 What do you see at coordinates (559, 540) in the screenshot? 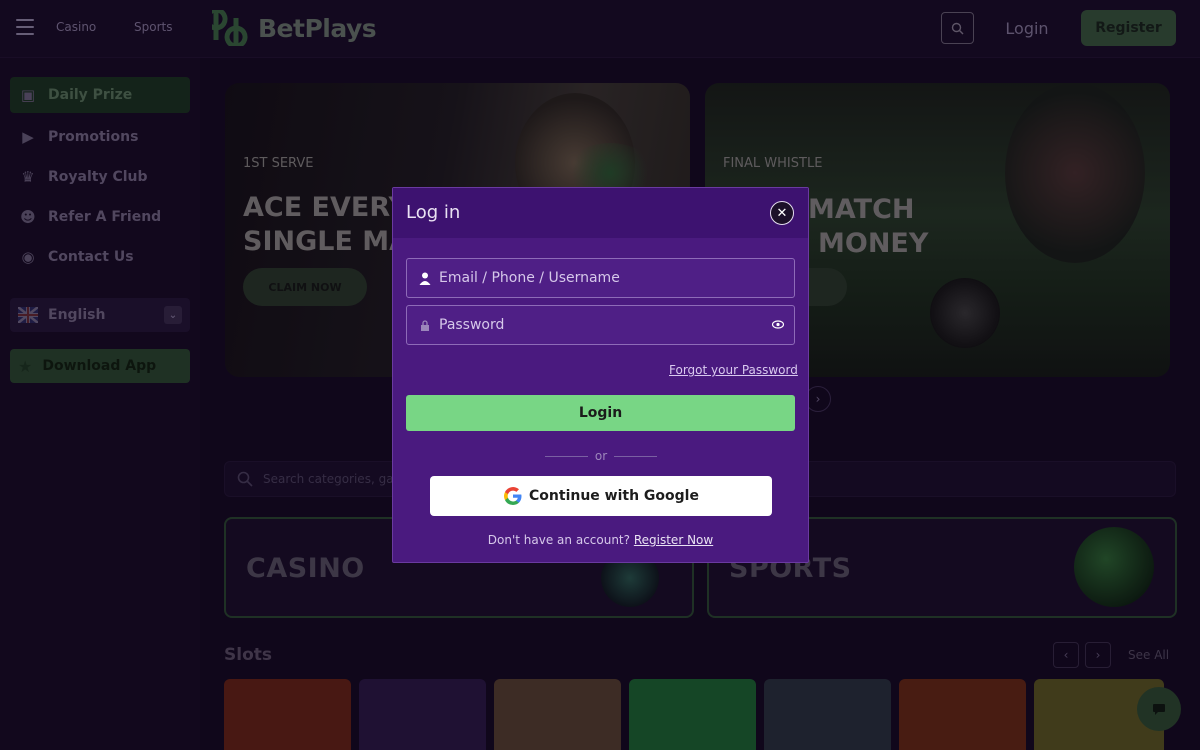
I see `signup-prompt-text: Don't have an account?` at bounding box center [559, 540].